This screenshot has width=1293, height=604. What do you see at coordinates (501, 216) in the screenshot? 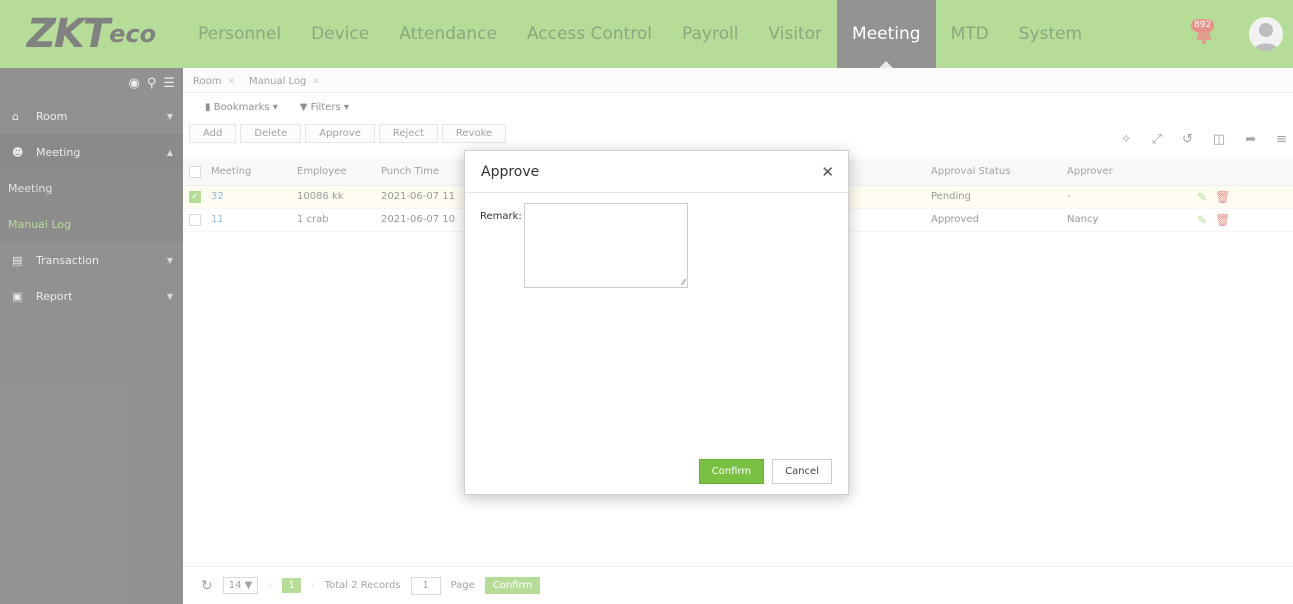
I see `remark-label: Remark:` at bounding box center [501, 216].